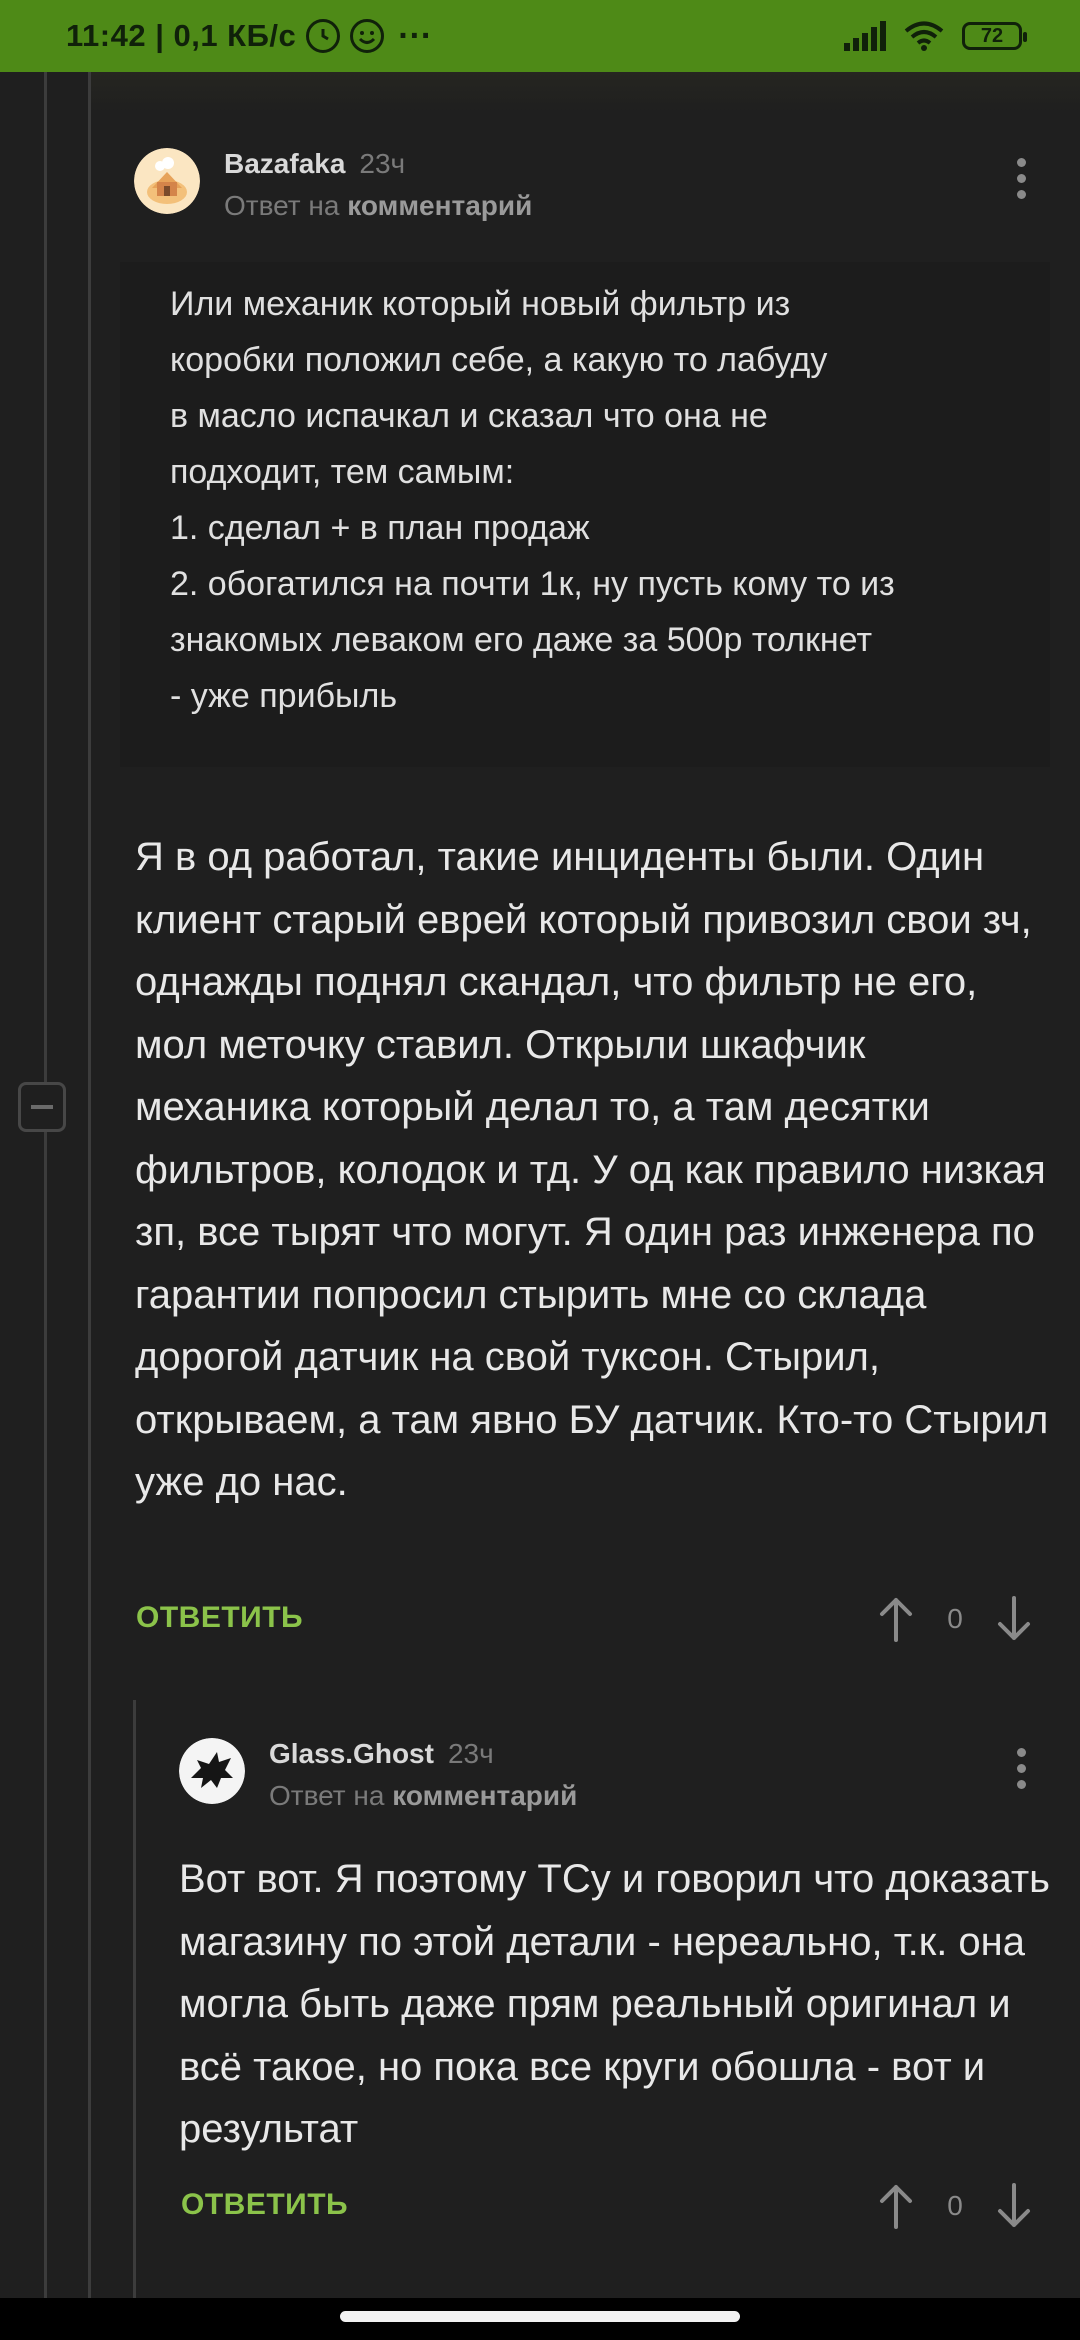  Describe the element at coordinates (181, 35) in the screenshot. I see `status-time-speed: 11:42 | 0,1 КБ/с` at that location.